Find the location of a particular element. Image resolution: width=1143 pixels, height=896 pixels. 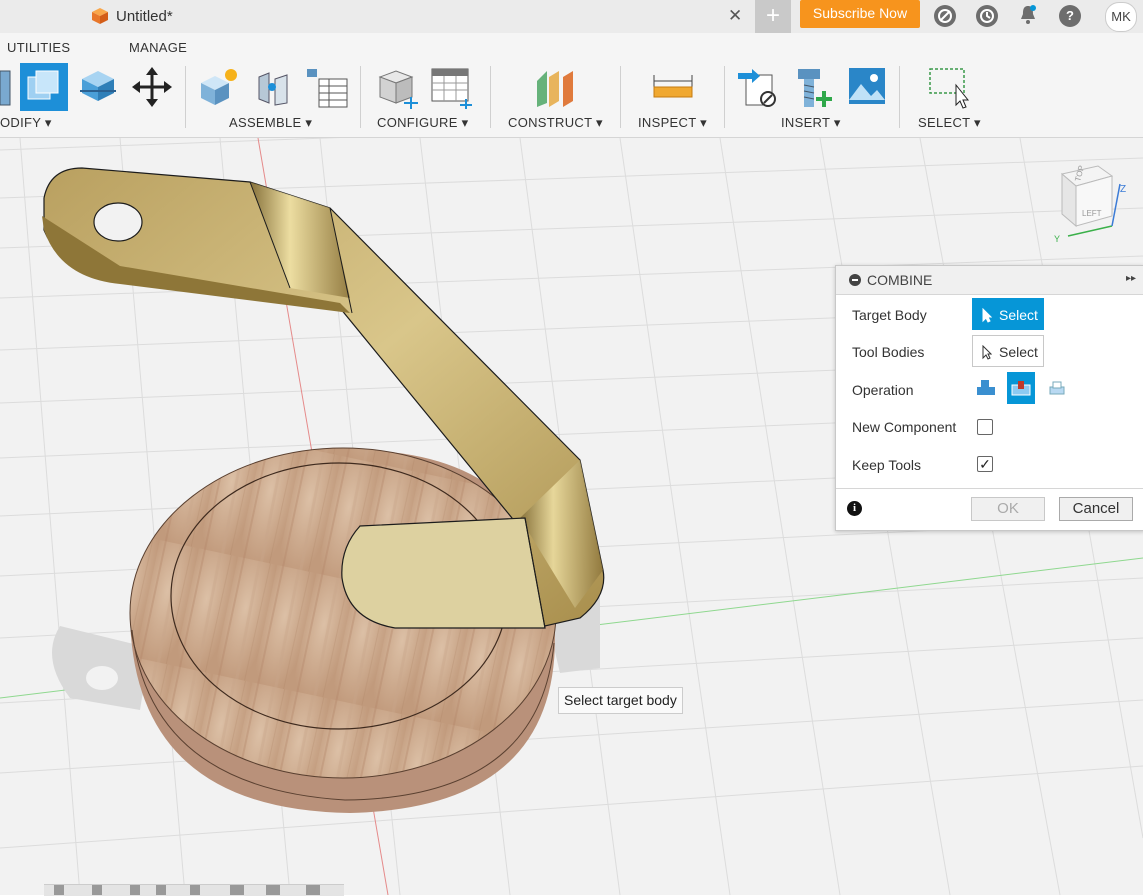

insert-canvas-icon is located at coordinates (867, 86).